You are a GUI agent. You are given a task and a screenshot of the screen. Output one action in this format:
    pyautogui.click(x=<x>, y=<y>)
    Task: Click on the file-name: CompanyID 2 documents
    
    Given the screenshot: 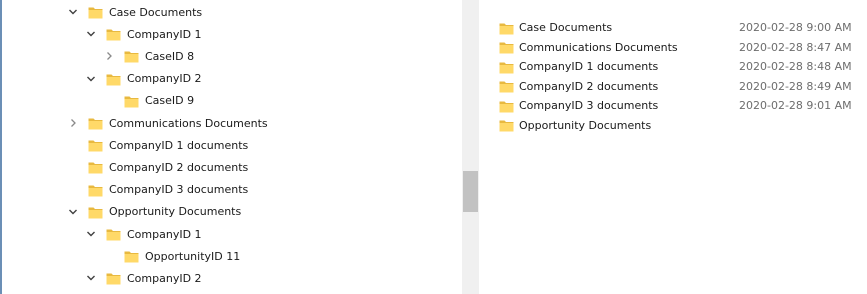 What is the action you would take?
    pyautogui.click(x=589, y=86)
    